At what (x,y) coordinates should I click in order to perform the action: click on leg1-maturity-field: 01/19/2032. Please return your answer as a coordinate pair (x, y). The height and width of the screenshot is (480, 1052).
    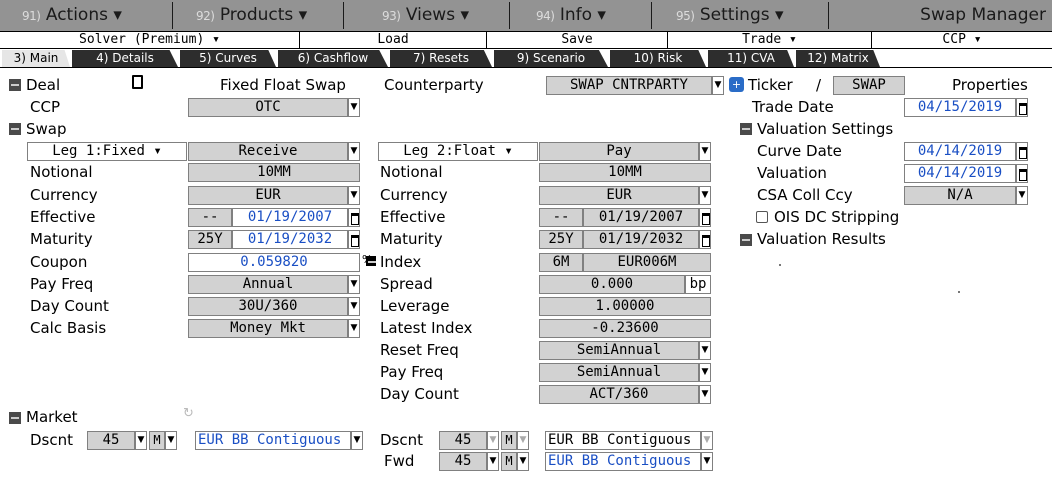
    Looking at the image, I should click on (290, 239).